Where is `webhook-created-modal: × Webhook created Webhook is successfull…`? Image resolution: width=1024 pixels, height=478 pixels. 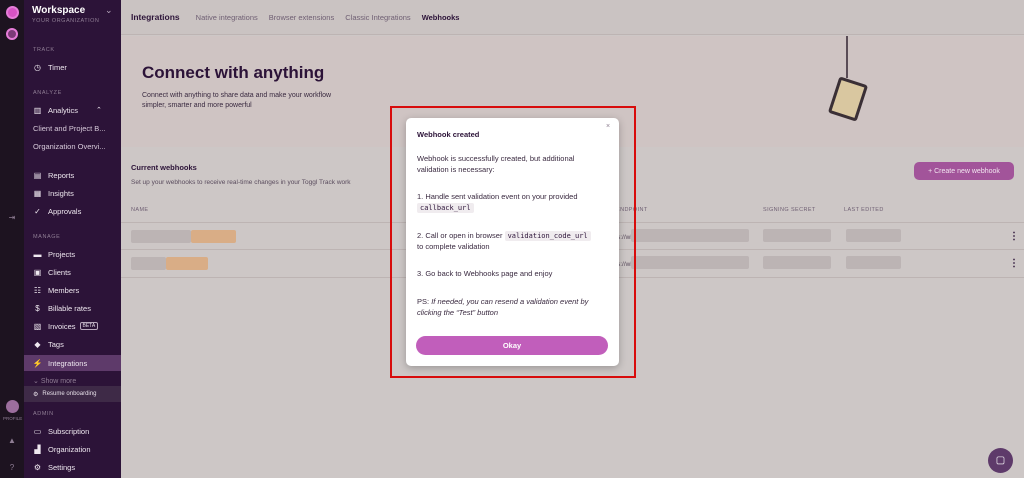
webhook-created-modal: × Webhook created Webhook is successfull… is located at coordinates (512, 242).